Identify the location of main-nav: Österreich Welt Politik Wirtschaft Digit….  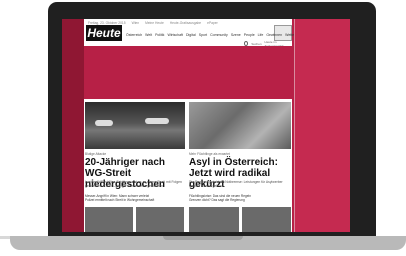
(214, 35).